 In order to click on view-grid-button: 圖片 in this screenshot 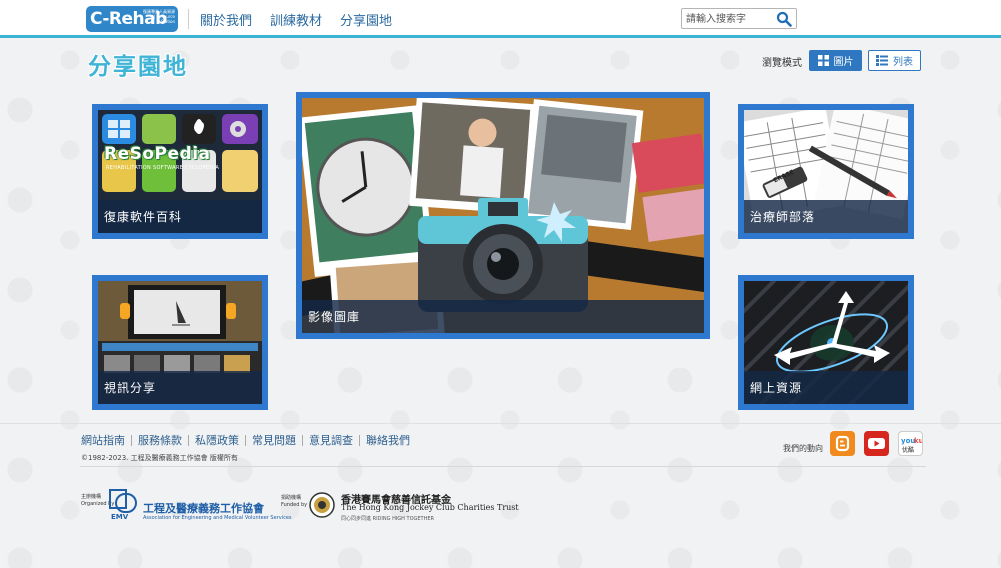, I will do `click(835, 60)`.